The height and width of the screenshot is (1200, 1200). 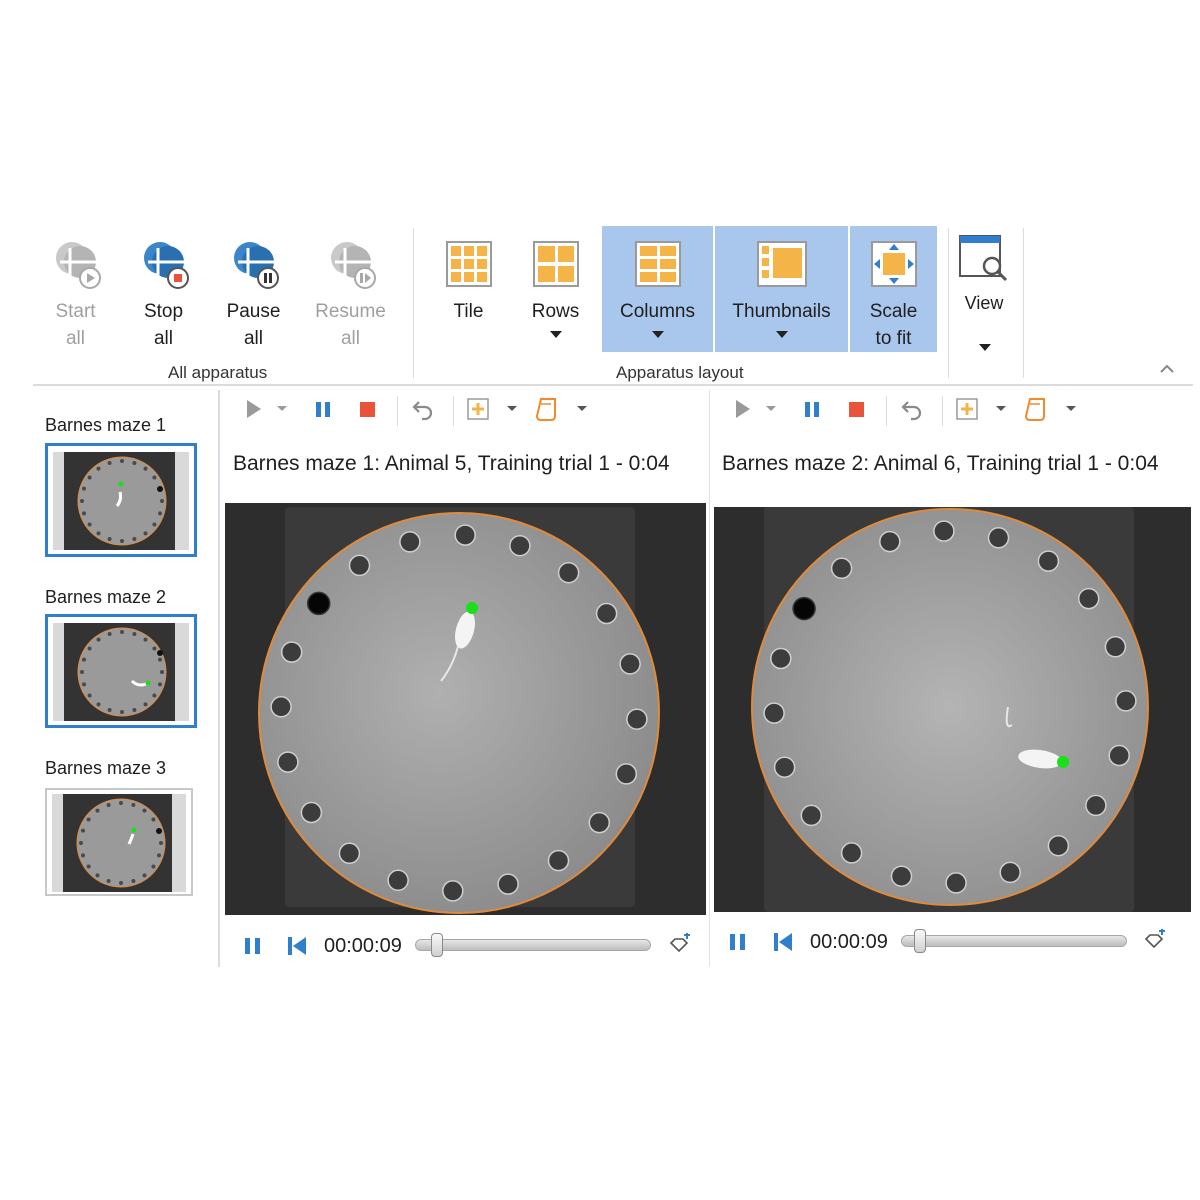 I want to click on view-button: View, so click(x=984, y=289).